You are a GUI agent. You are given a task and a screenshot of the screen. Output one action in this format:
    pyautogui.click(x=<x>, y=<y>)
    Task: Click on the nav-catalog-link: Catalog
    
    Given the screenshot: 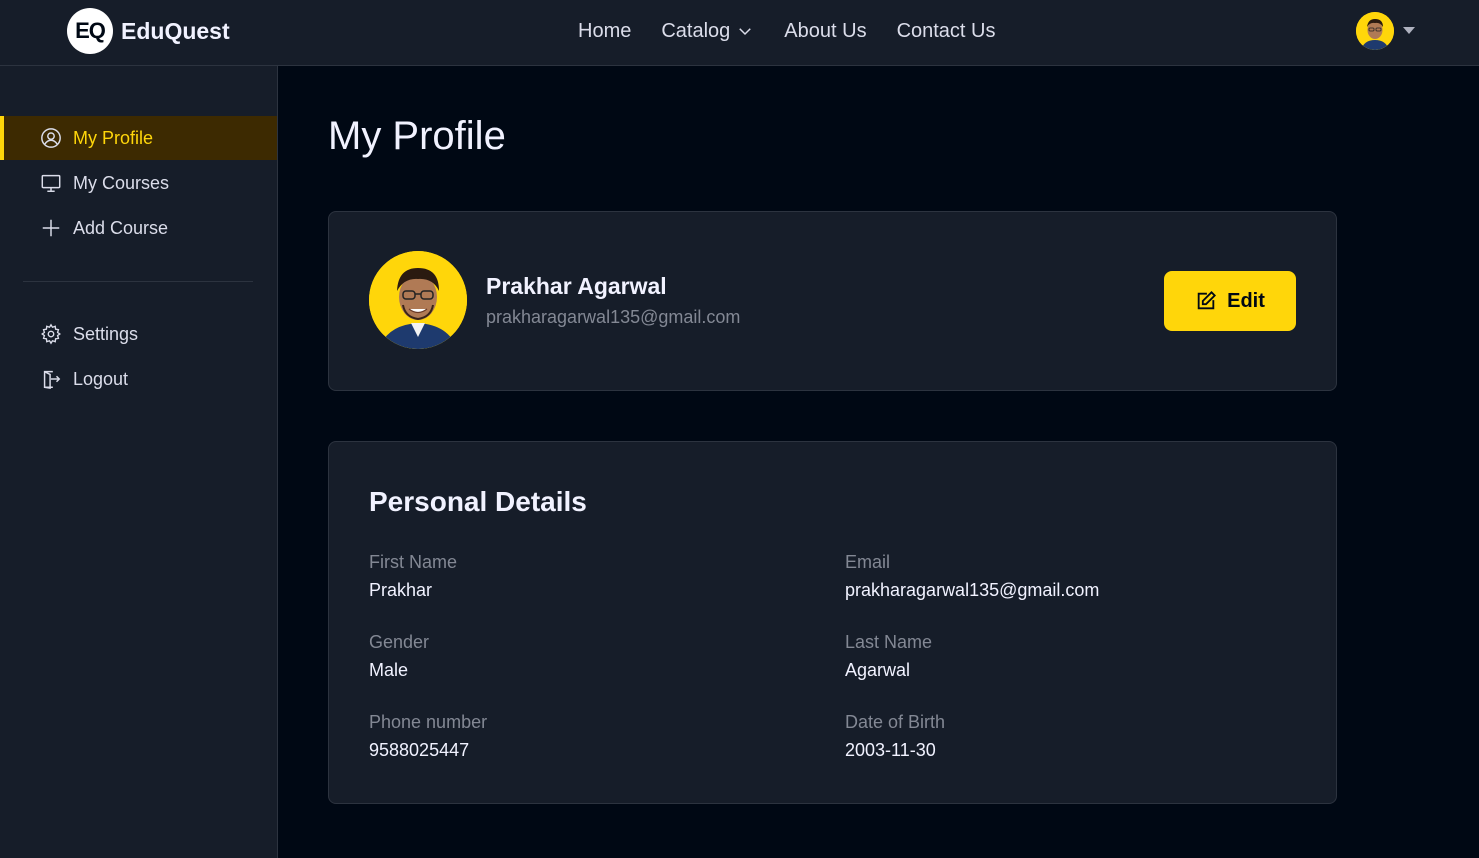 What is the action you would take?
    pyautogui.click(x=707, y=31)
    